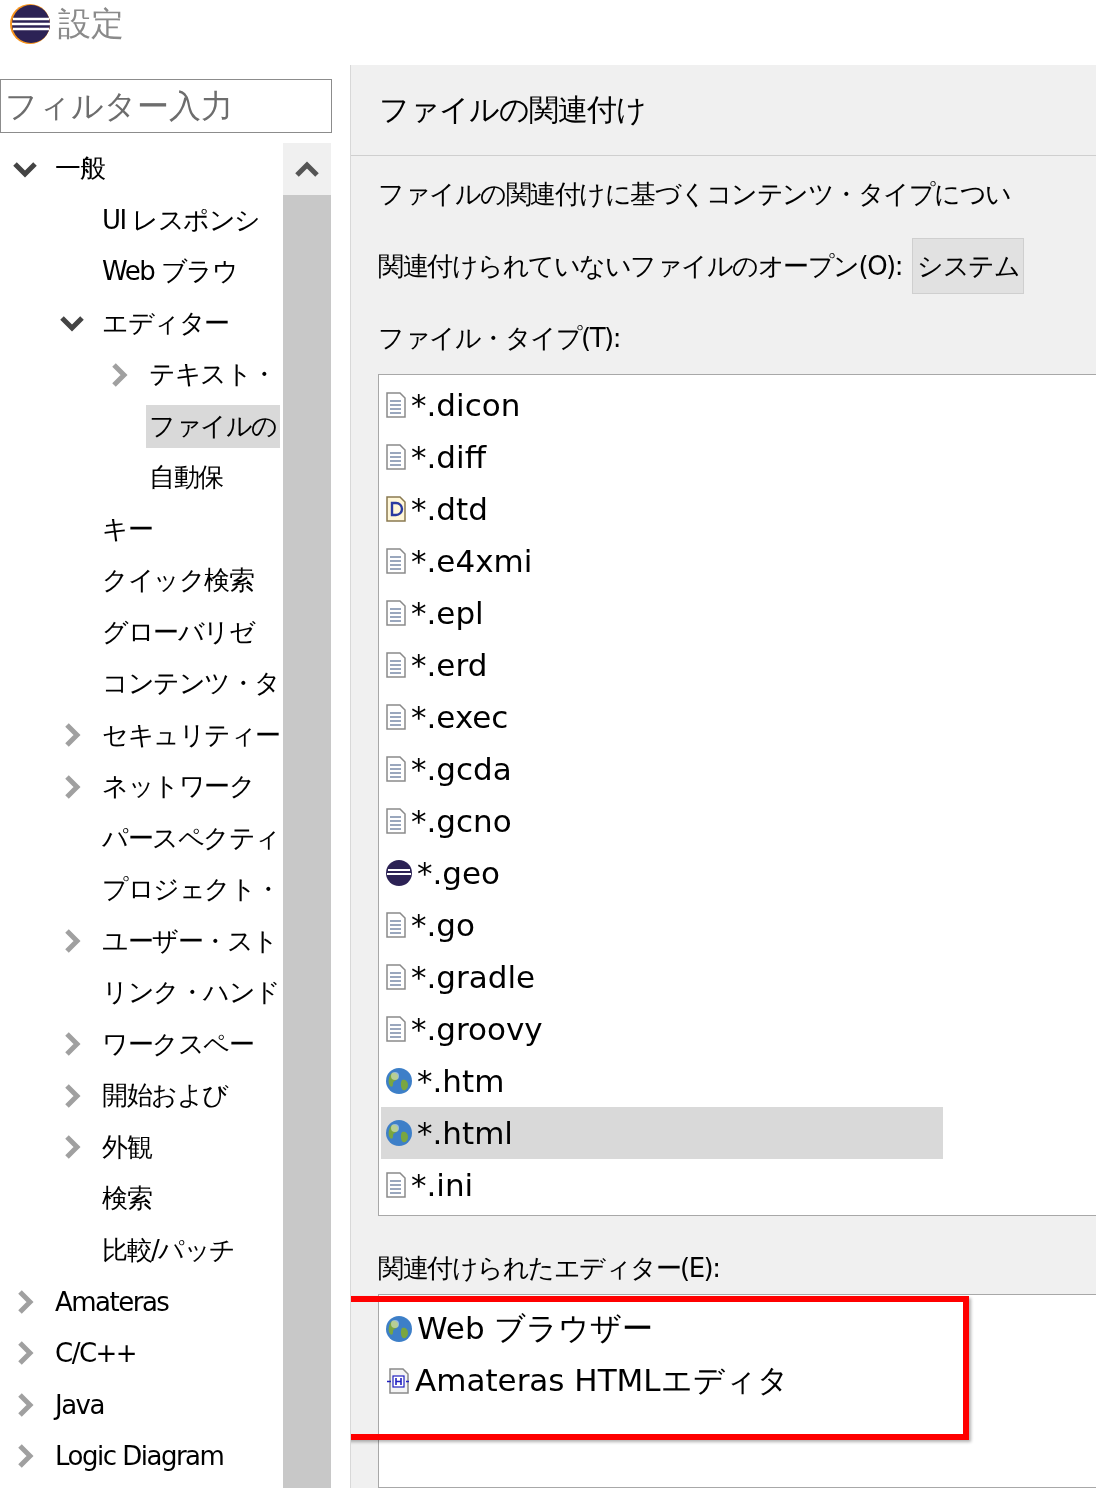 The height and width of the screenshot is (1488, 1096). Describe the element at coordinates (170, 272) in the screenshot. I see `tree-item: Web ブラウ` at that location.